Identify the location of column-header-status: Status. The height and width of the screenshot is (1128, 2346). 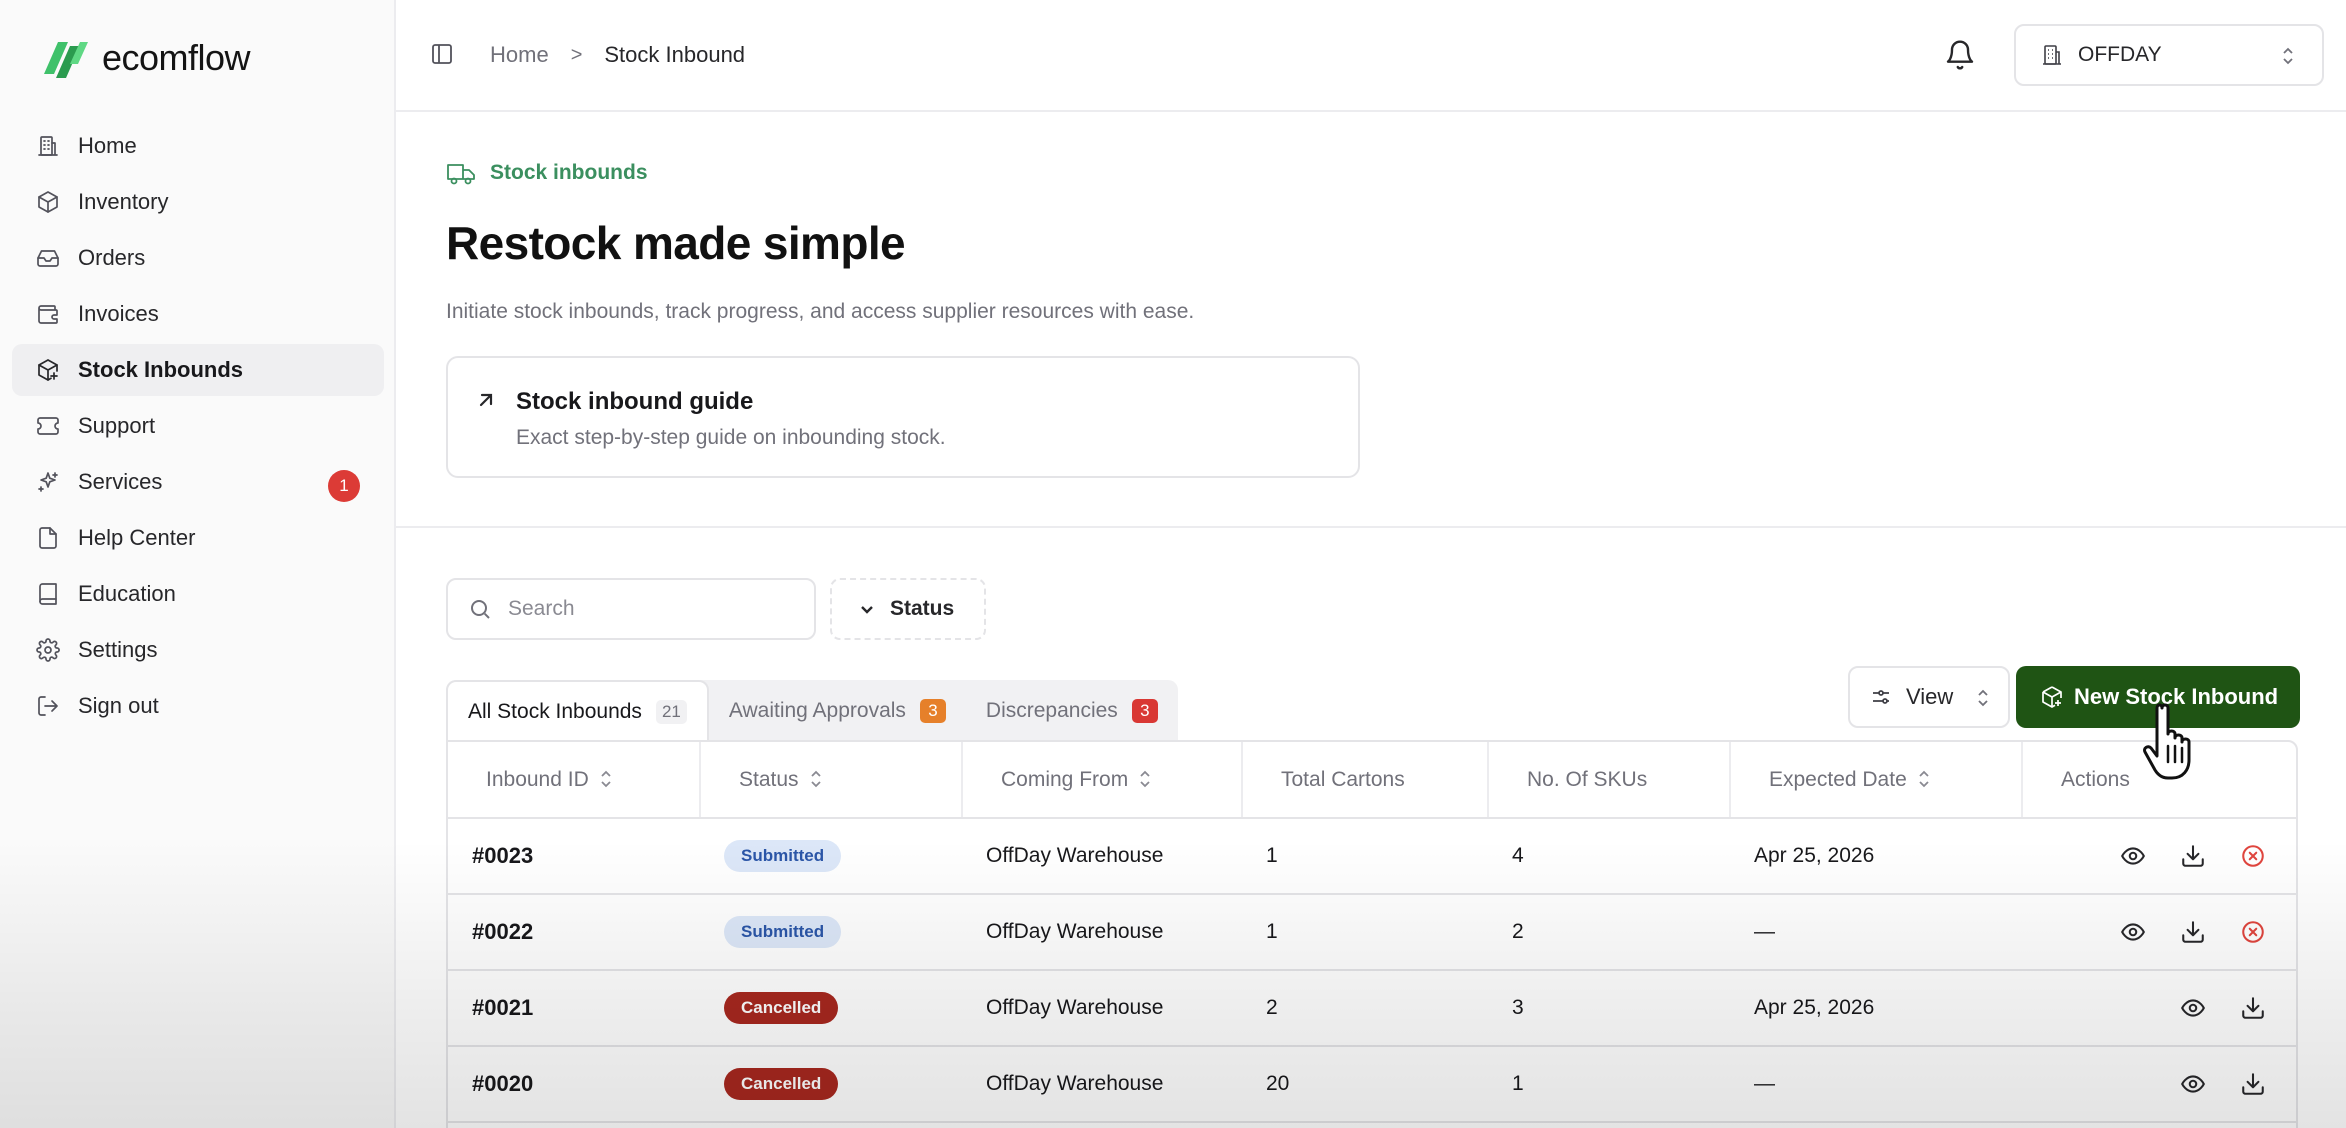
(831, 780).